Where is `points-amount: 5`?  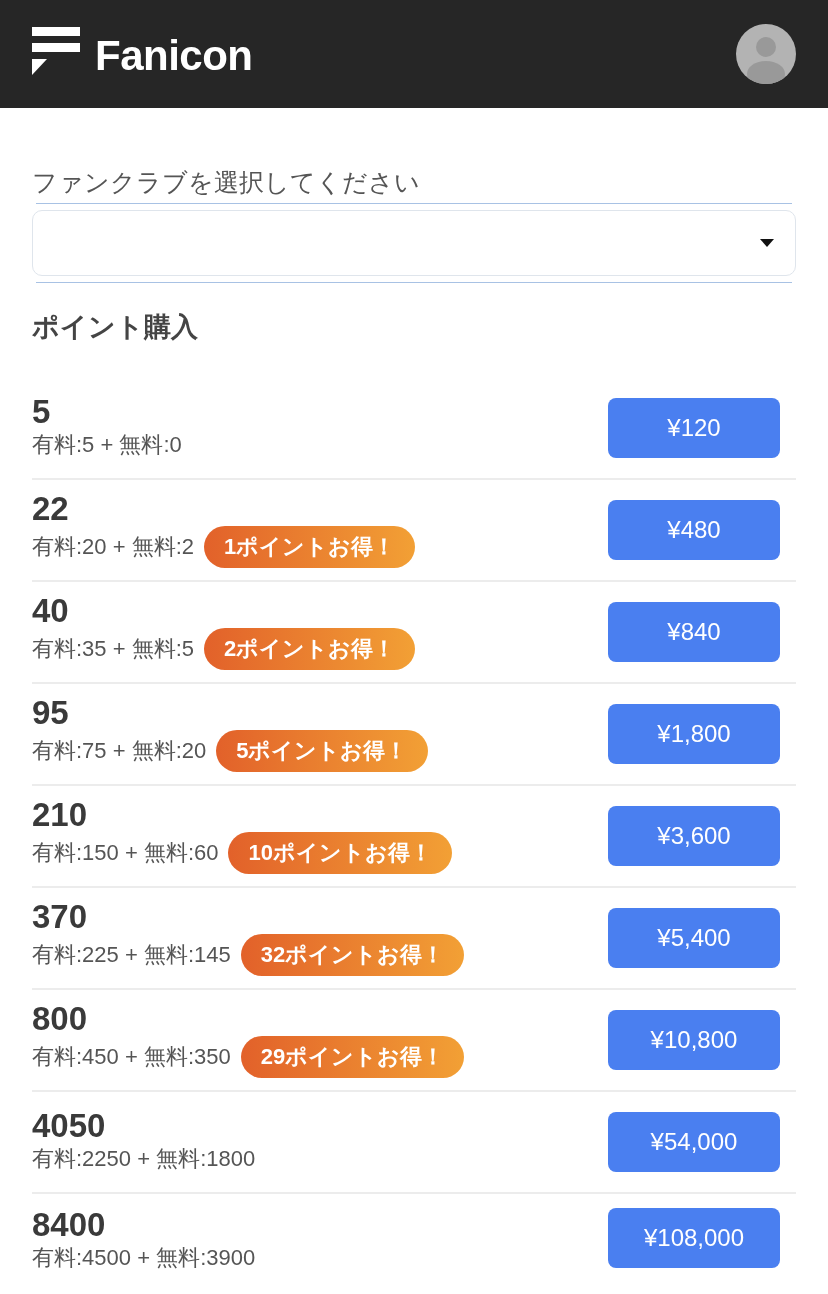
points-amount: 5 is located at coordinates (42, 412).